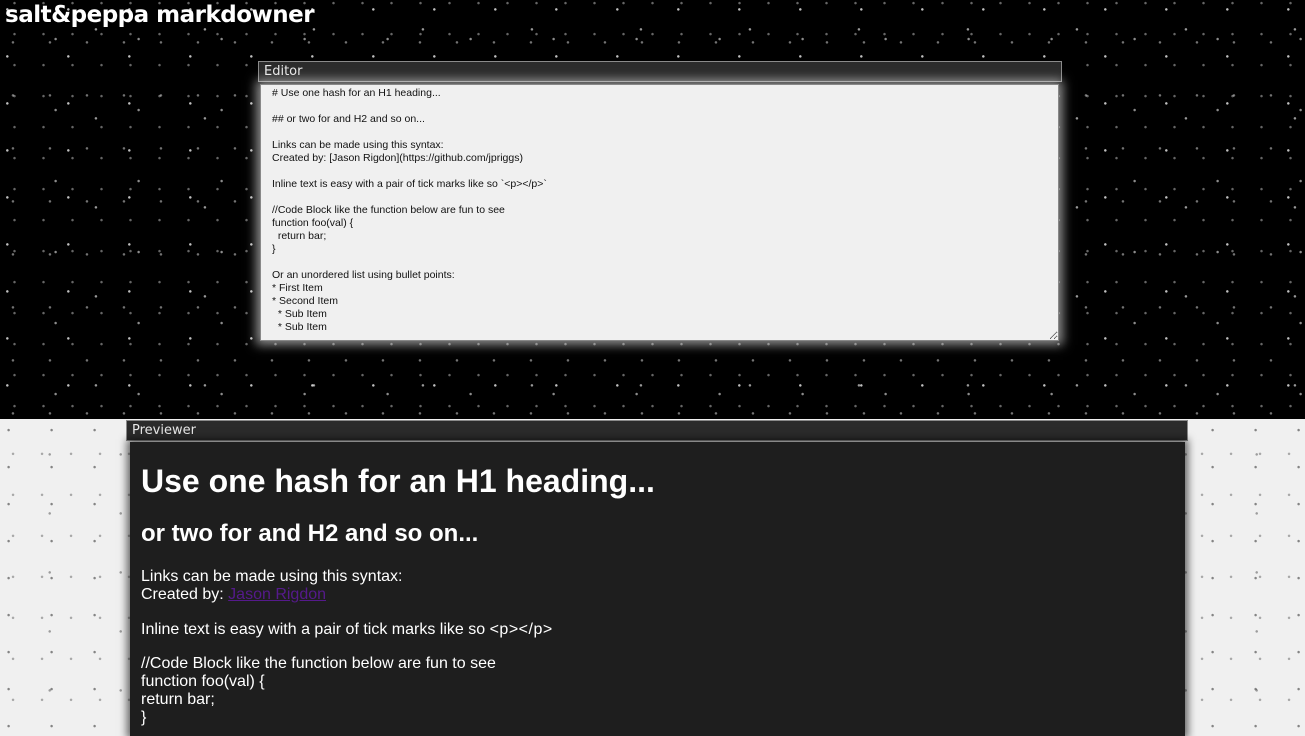 This screenshot has width=1305, height=736. Describe the element at coordinates (521, 629) in the screenshot. I see `inline-code: <p></p>` at that location.